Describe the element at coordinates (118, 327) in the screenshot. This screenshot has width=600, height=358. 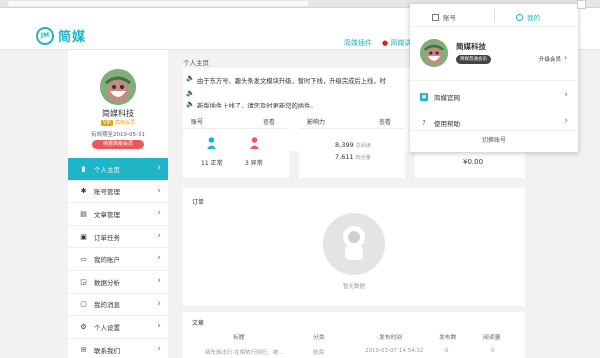
I see `sidebar-item-settings: ⚙ 个人设置 ›` at that location.